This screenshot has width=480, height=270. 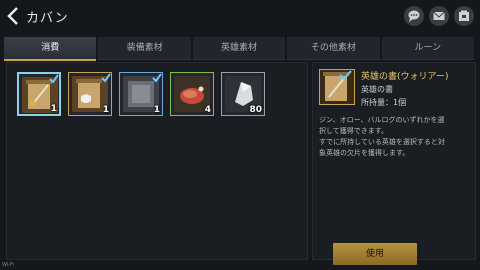 What do you see at coordinates (333, 48) in the screenshot?
I see `tab-other-materials: その他素材` at bounding box center [333, 48].